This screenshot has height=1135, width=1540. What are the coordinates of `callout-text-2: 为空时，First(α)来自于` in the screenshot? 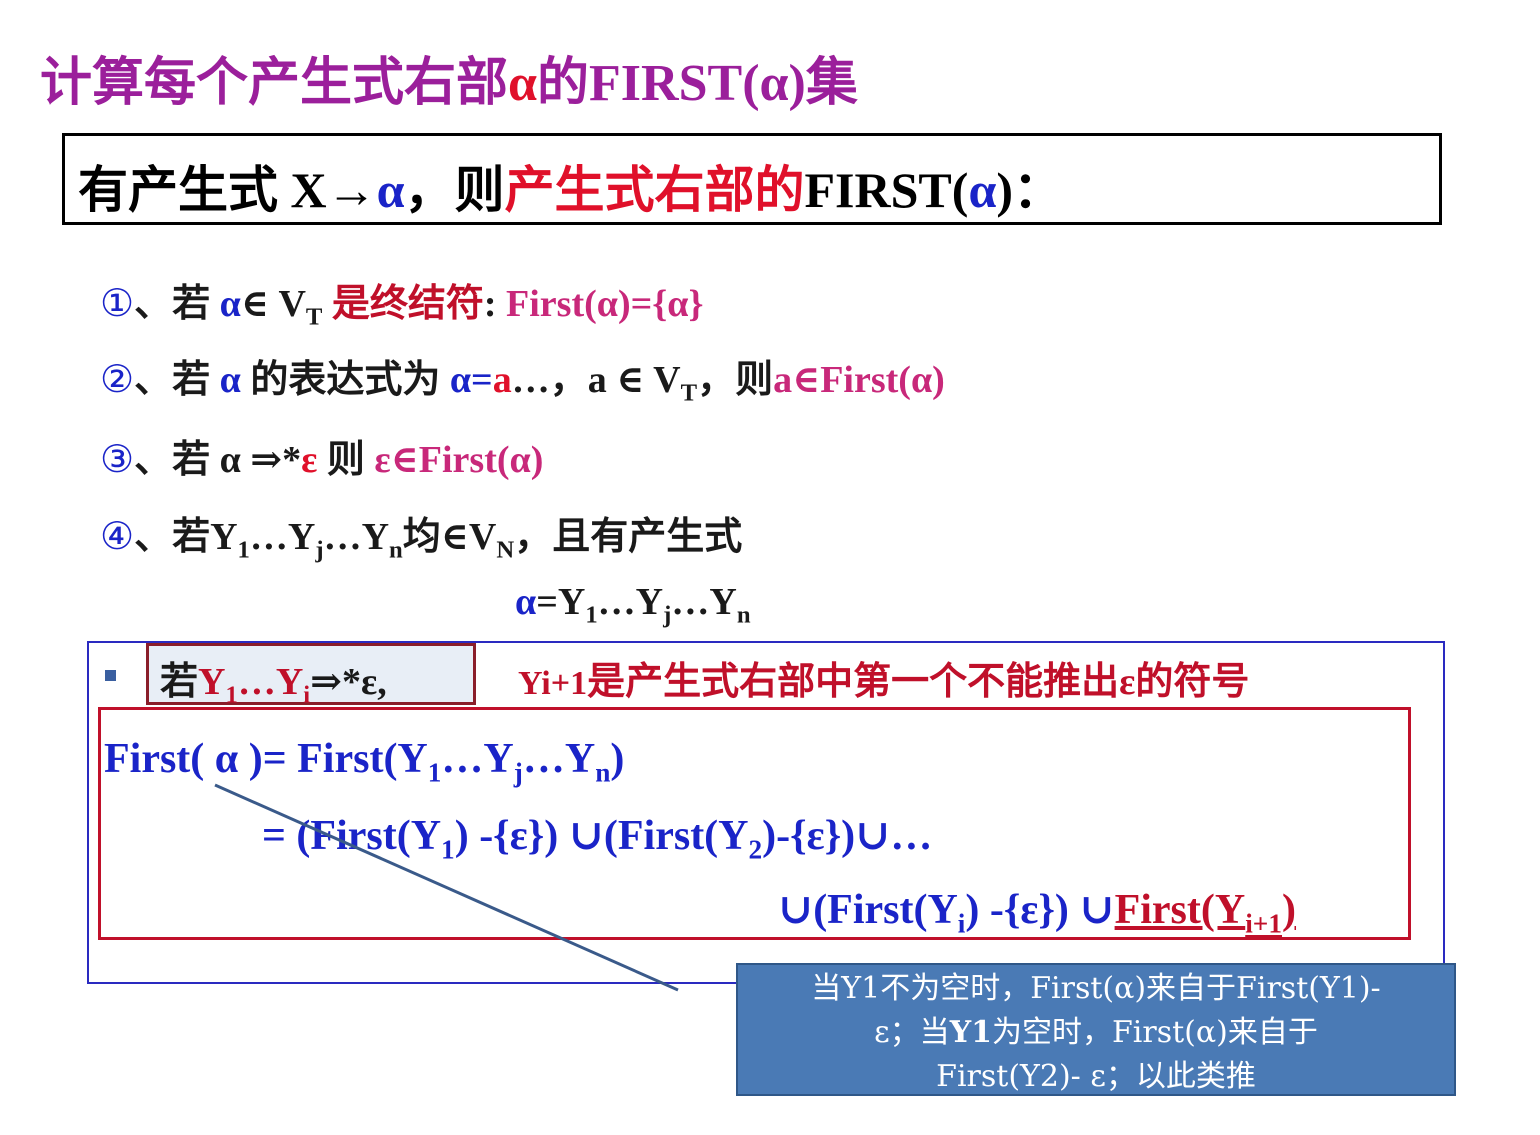 It's located at (1154, 1032).